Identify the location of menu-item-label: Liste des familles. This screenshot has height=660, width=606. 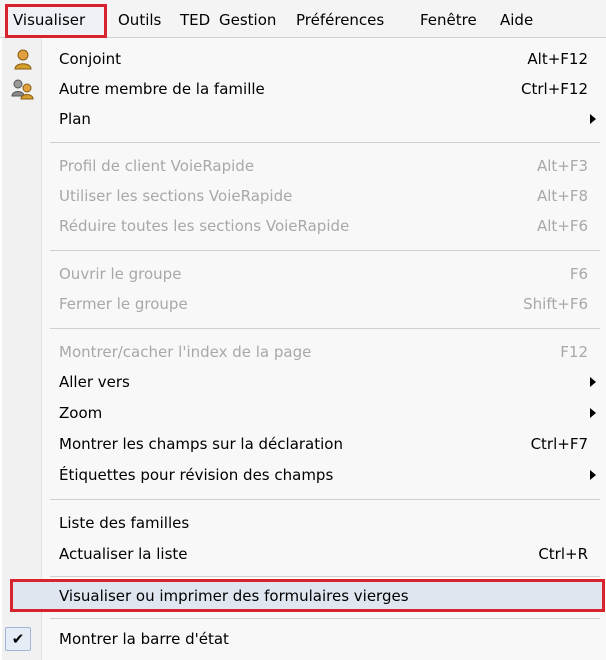
(124, 523).